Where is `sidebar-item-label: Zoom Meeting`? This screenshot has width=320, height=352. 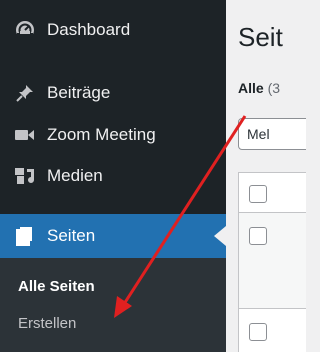 sidebar-item-label: Zoom Meeting is located at coordinates (101, 134).